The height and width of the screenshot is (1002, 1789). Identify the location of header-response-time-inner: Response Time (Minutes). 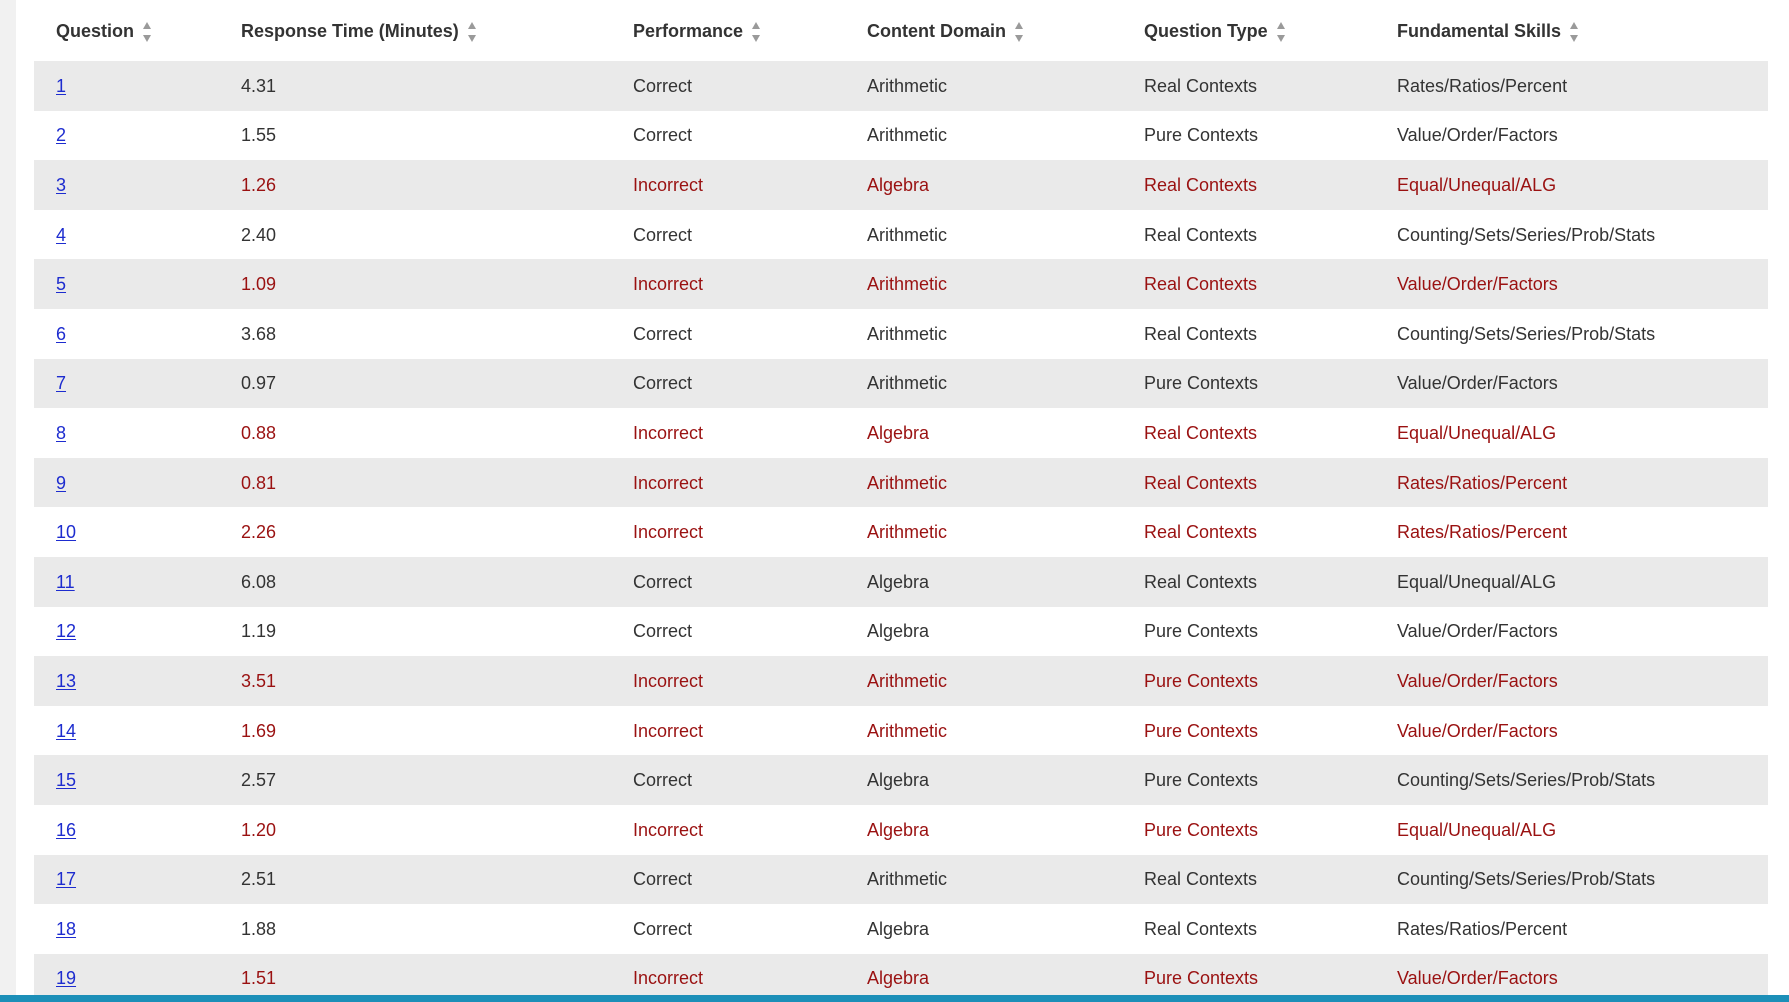
(359, 31).